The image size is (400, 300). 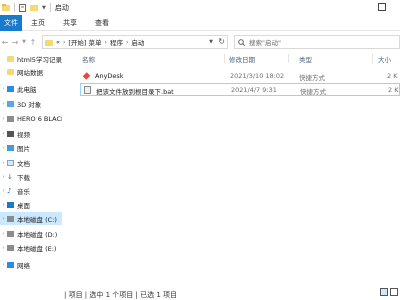 I want to click on file-size: 2 K, so click(x=393, y=90).